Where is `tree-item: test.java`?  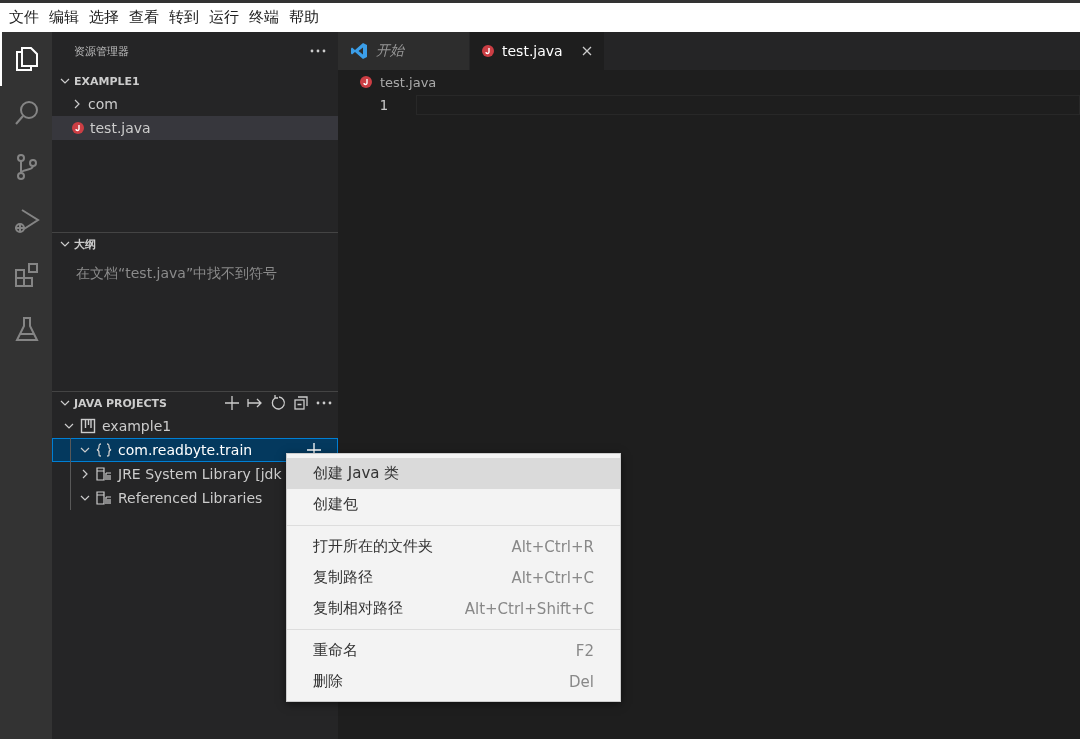
tree-item: test.java is located at coordinates (195, 128).